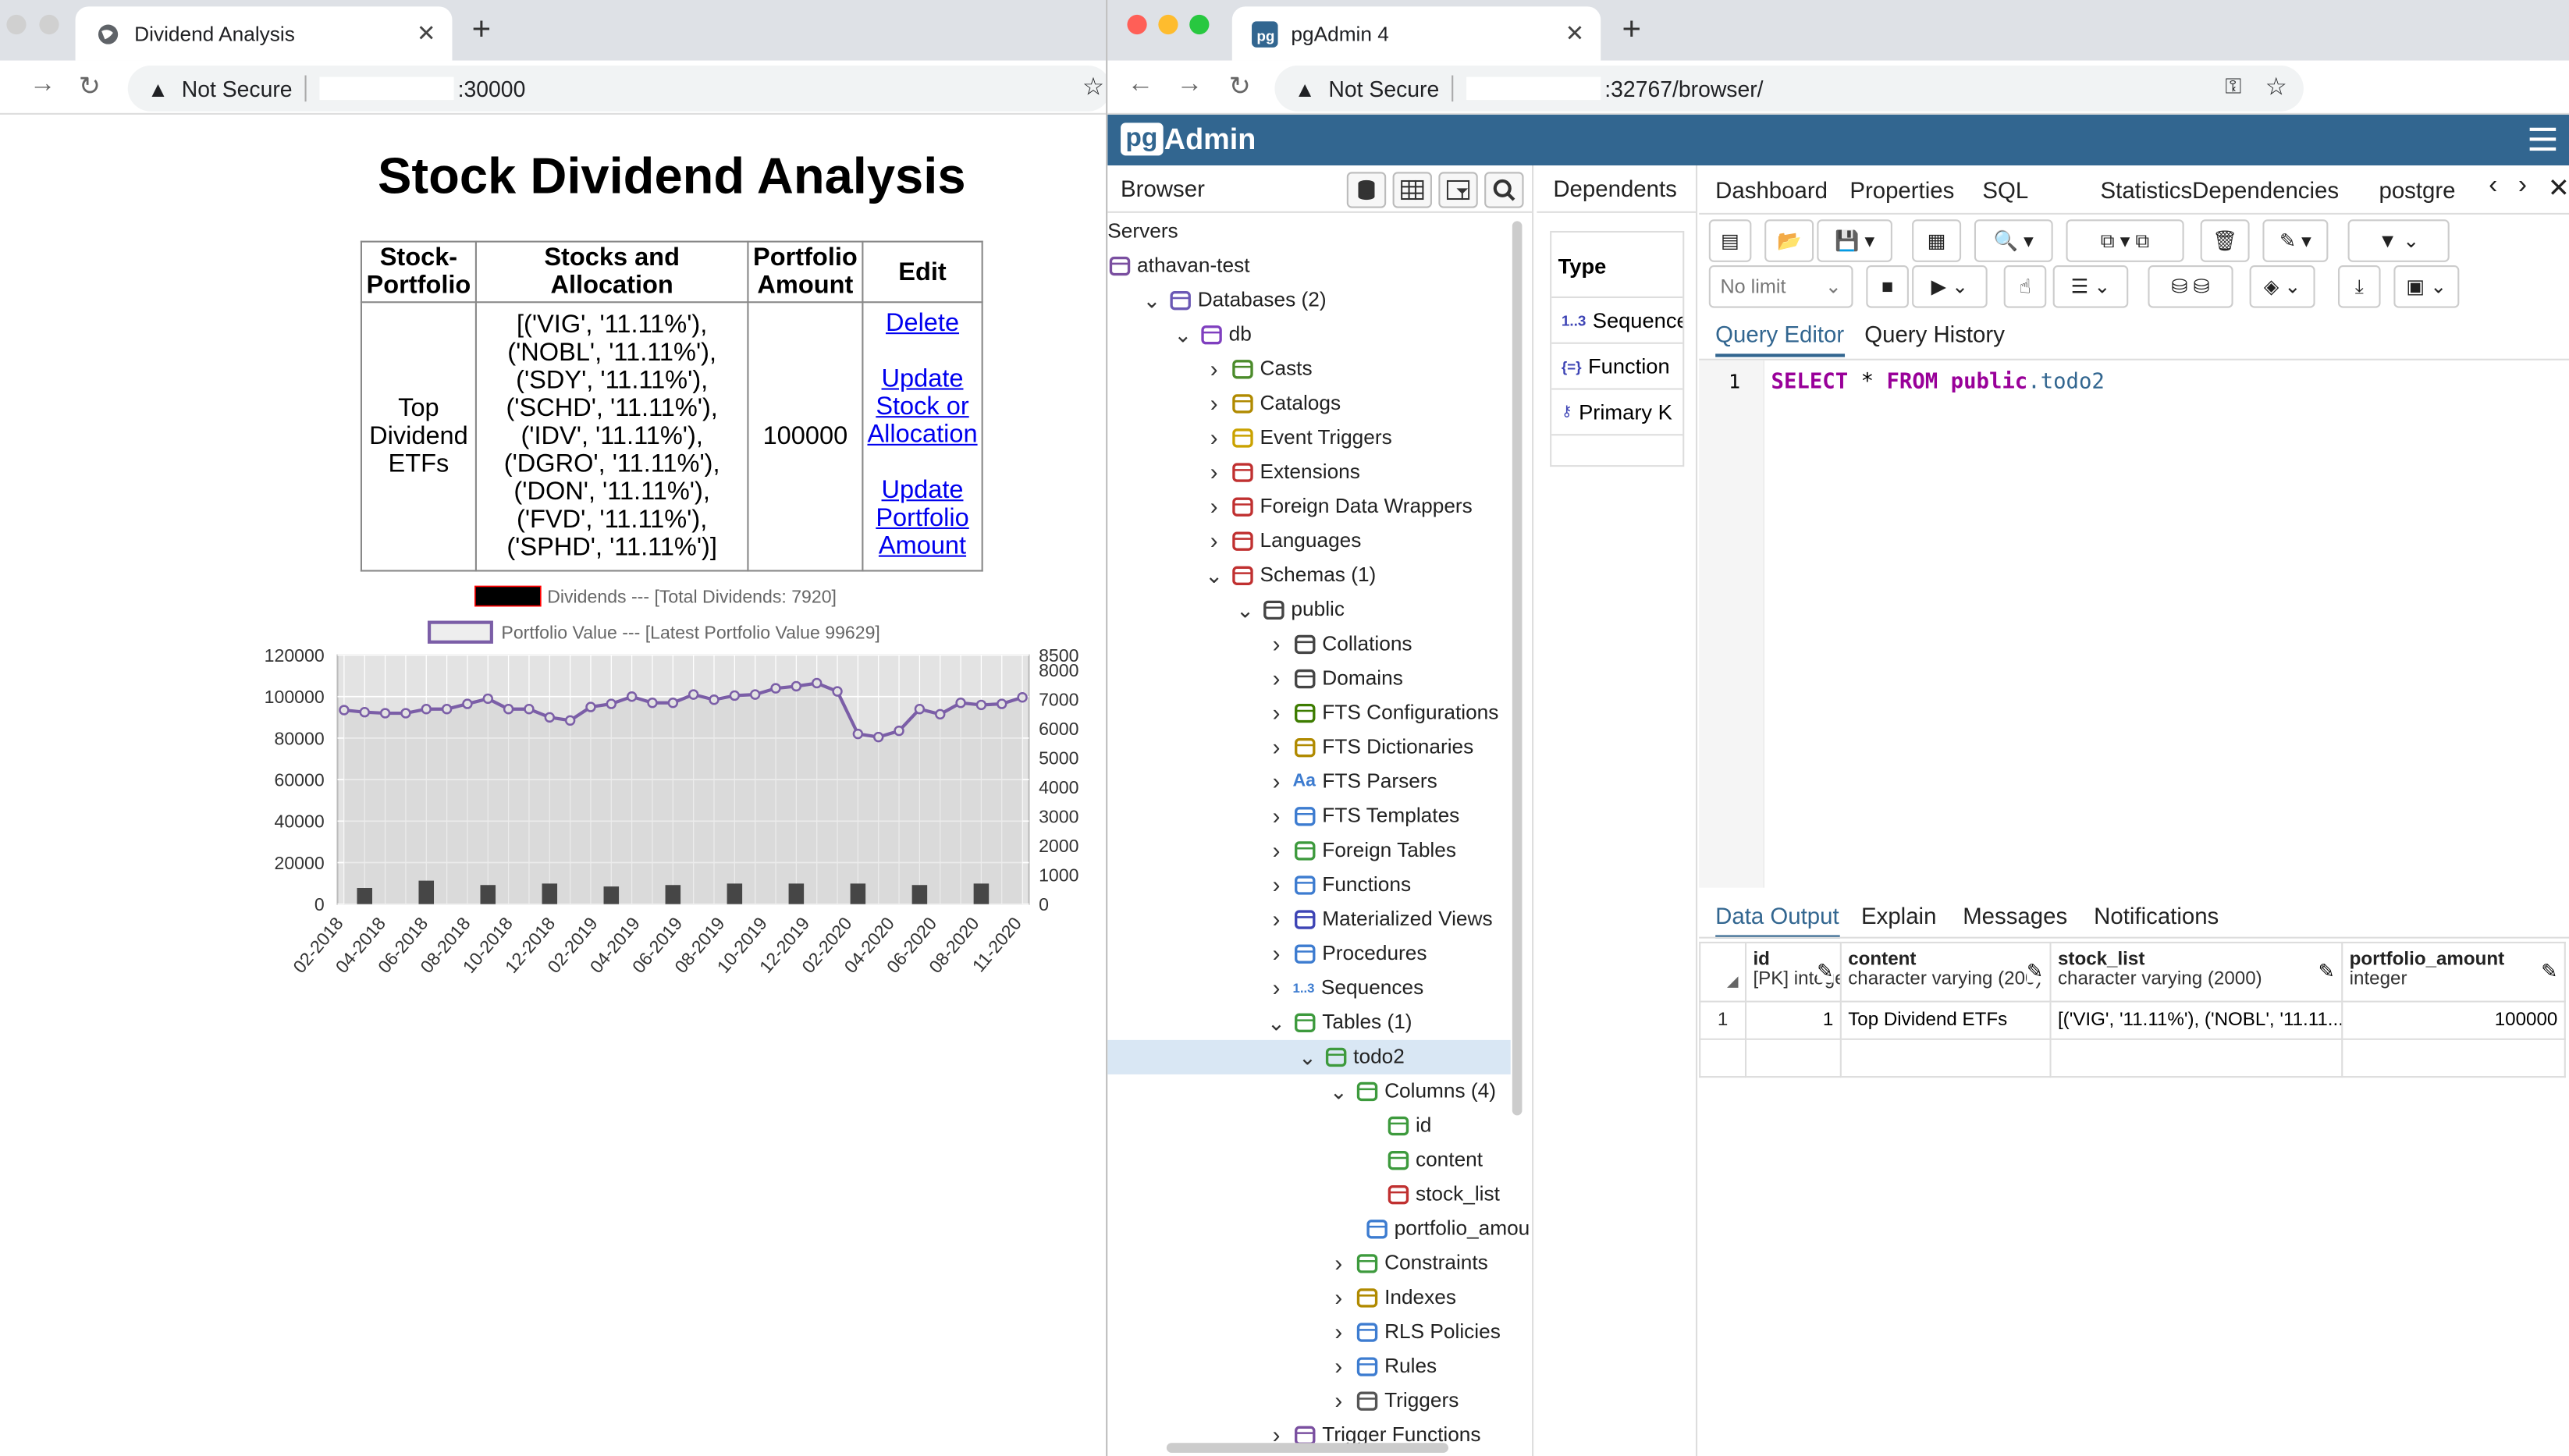 The image size is (2569, 1456). I want to click on window-control, so click(16, 25).